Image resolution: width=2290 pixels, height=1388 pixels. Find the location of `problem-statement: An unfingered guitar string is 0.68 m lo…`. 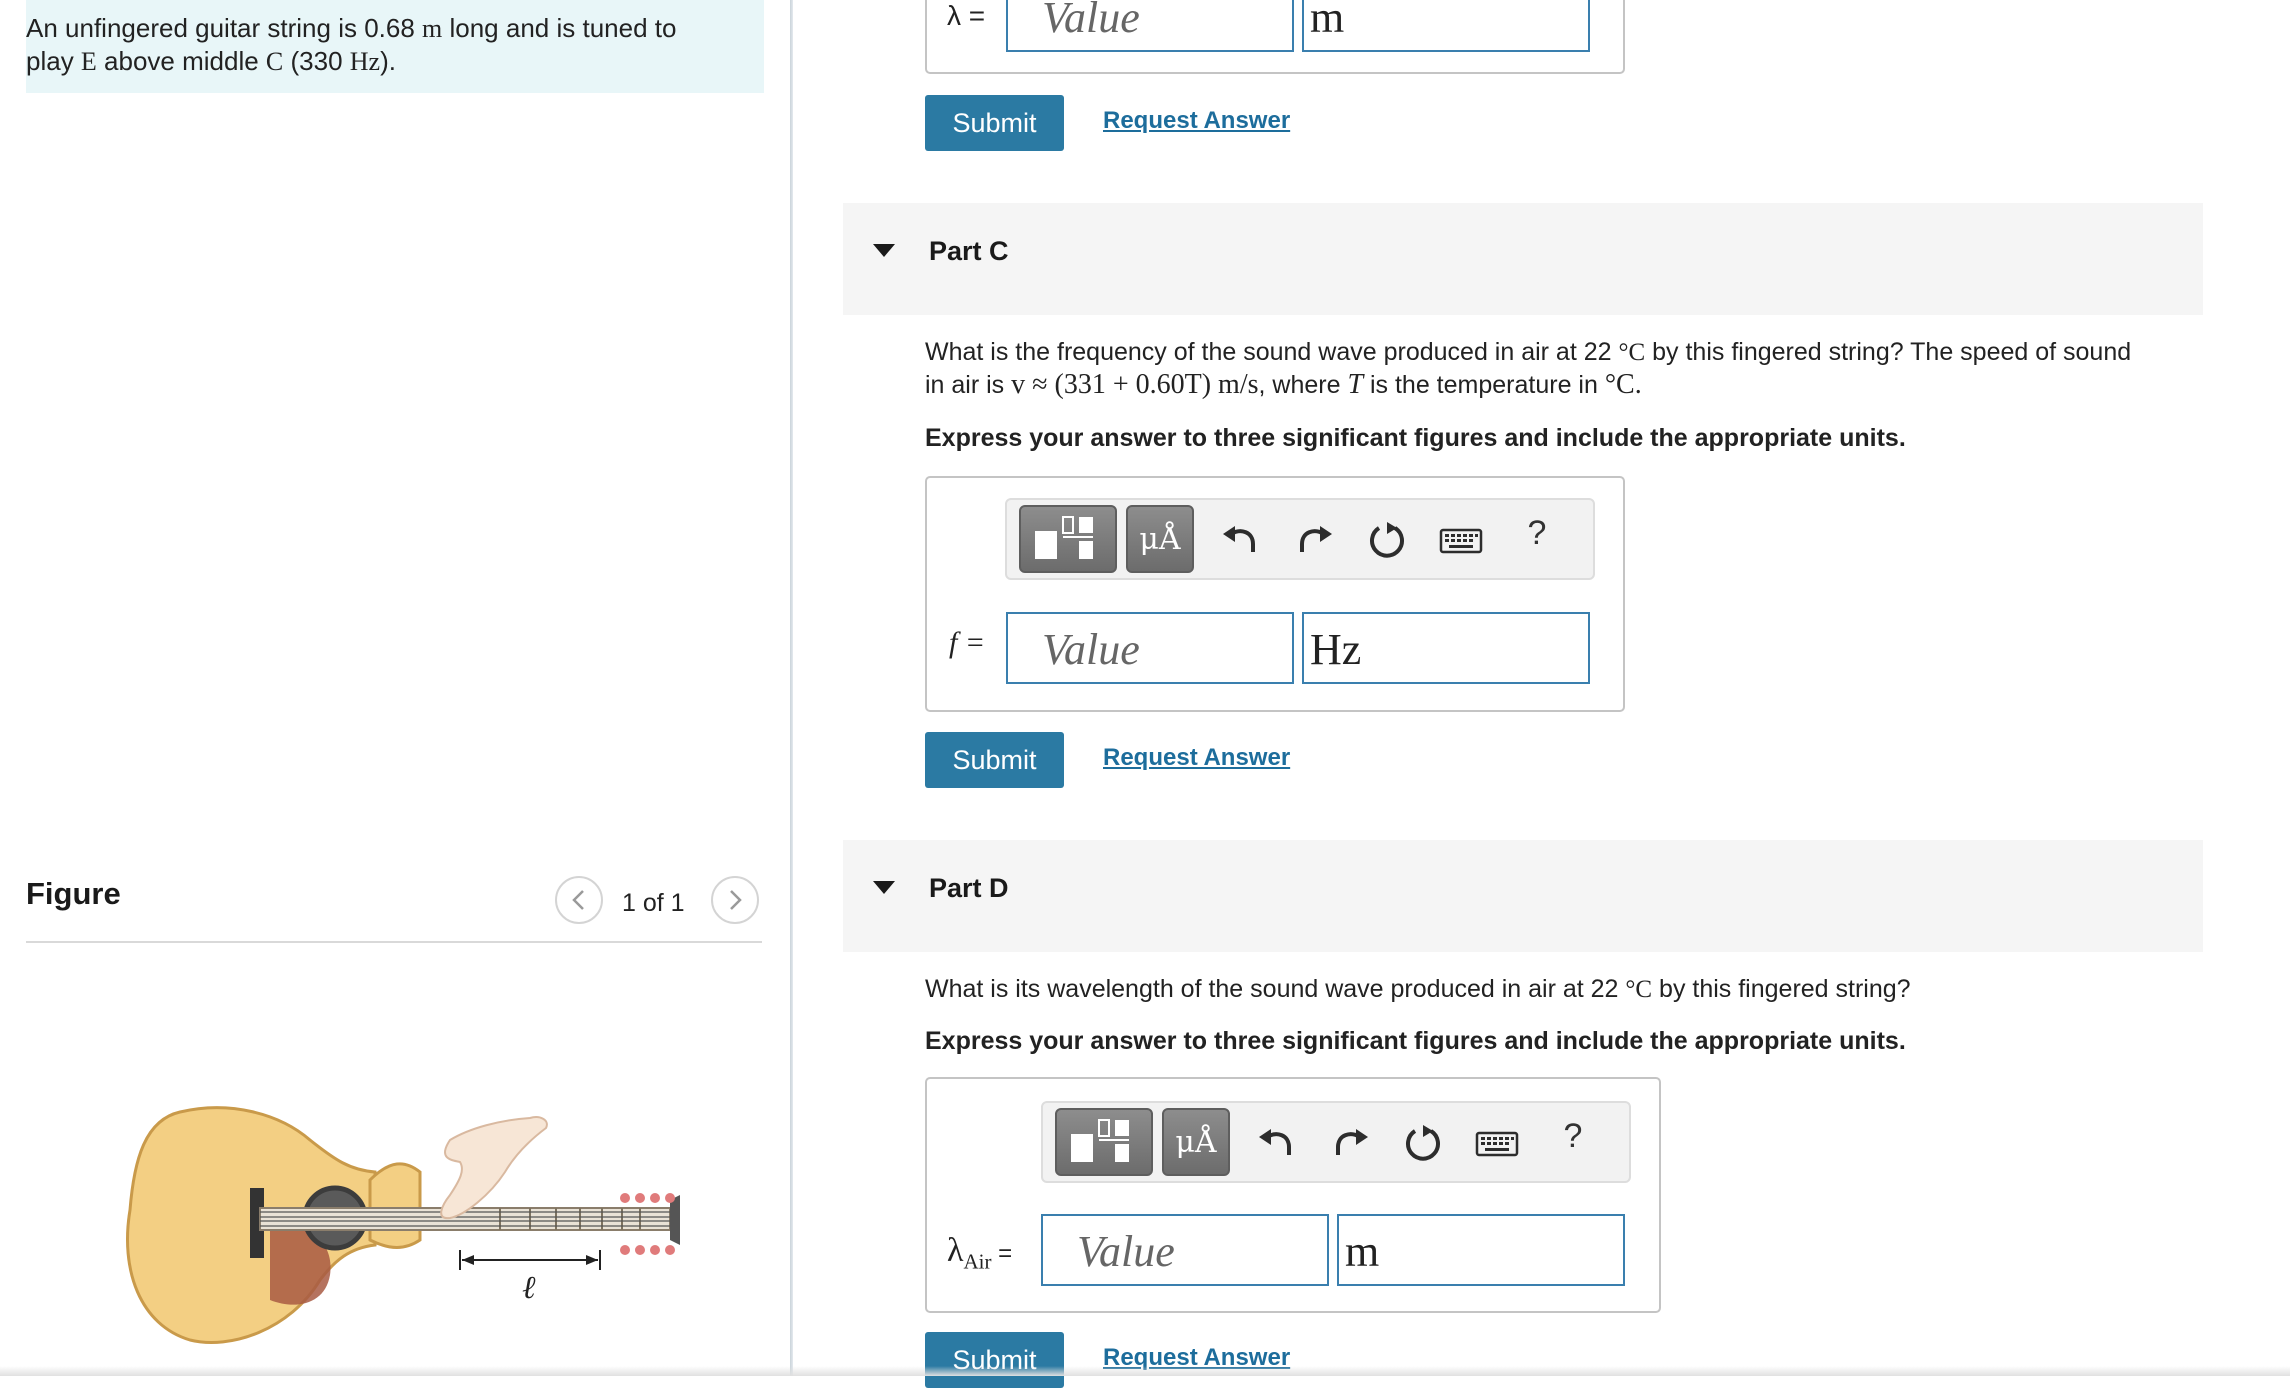

problem-statement: An unfingered guitar string is 0.68 m lo… is located at coordinates (351, 44).